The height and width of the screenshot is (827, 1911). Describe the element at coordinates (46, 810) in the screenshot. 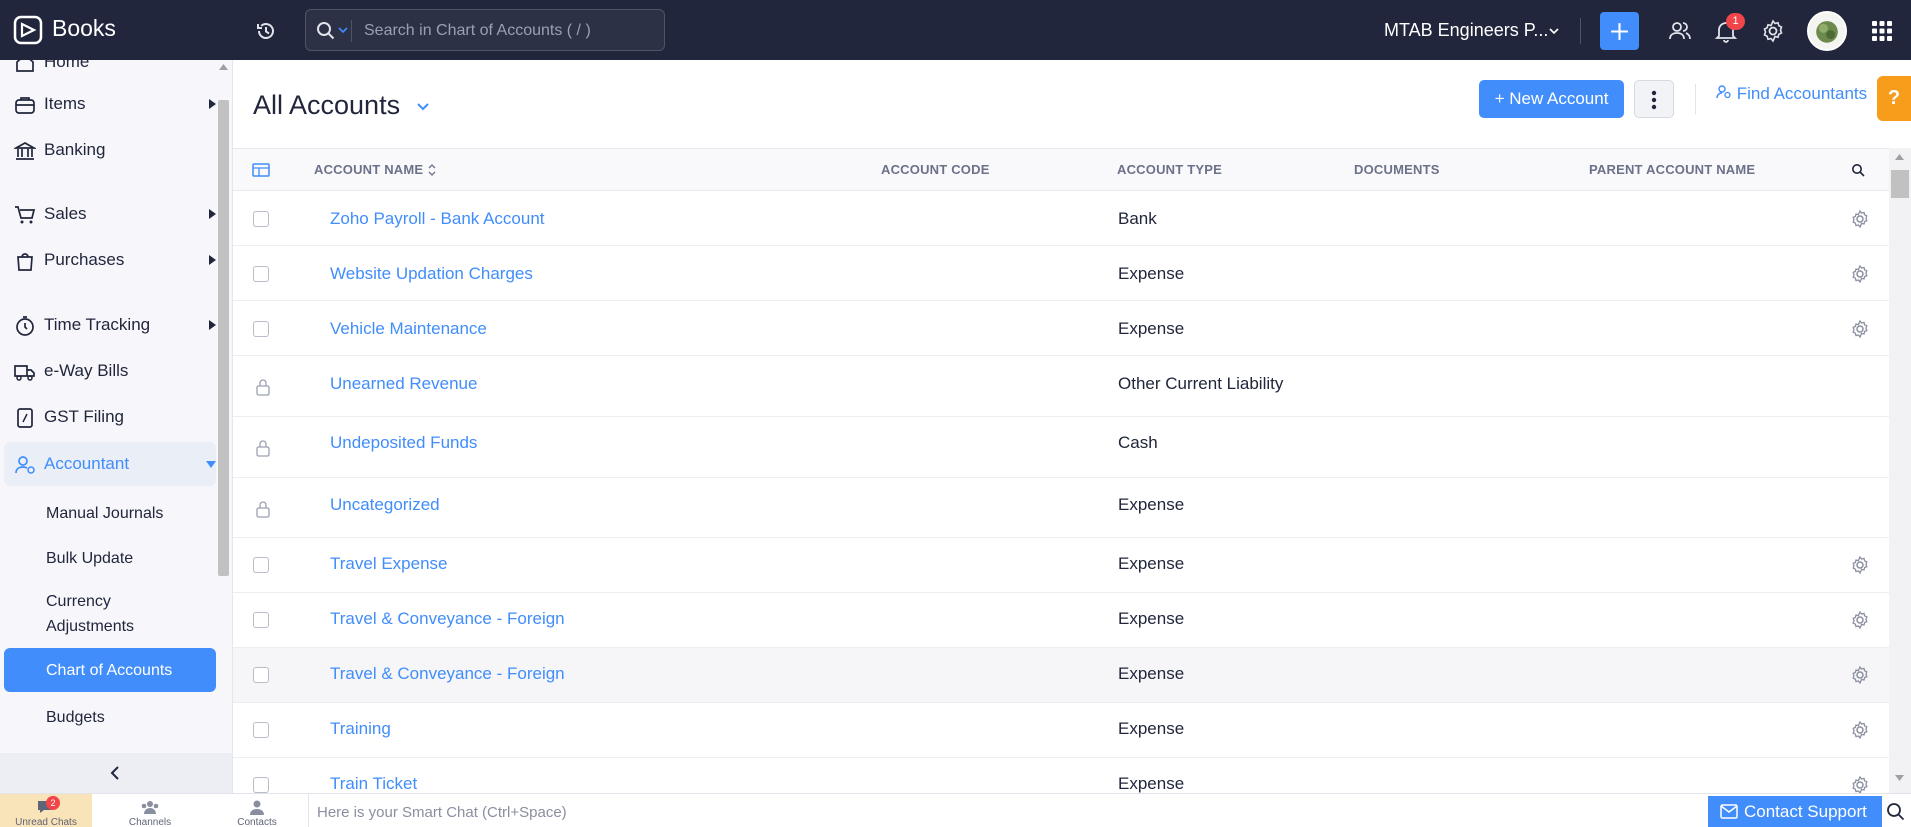

I see `unread-chats-tab: 2 Unread Chats` at that location.